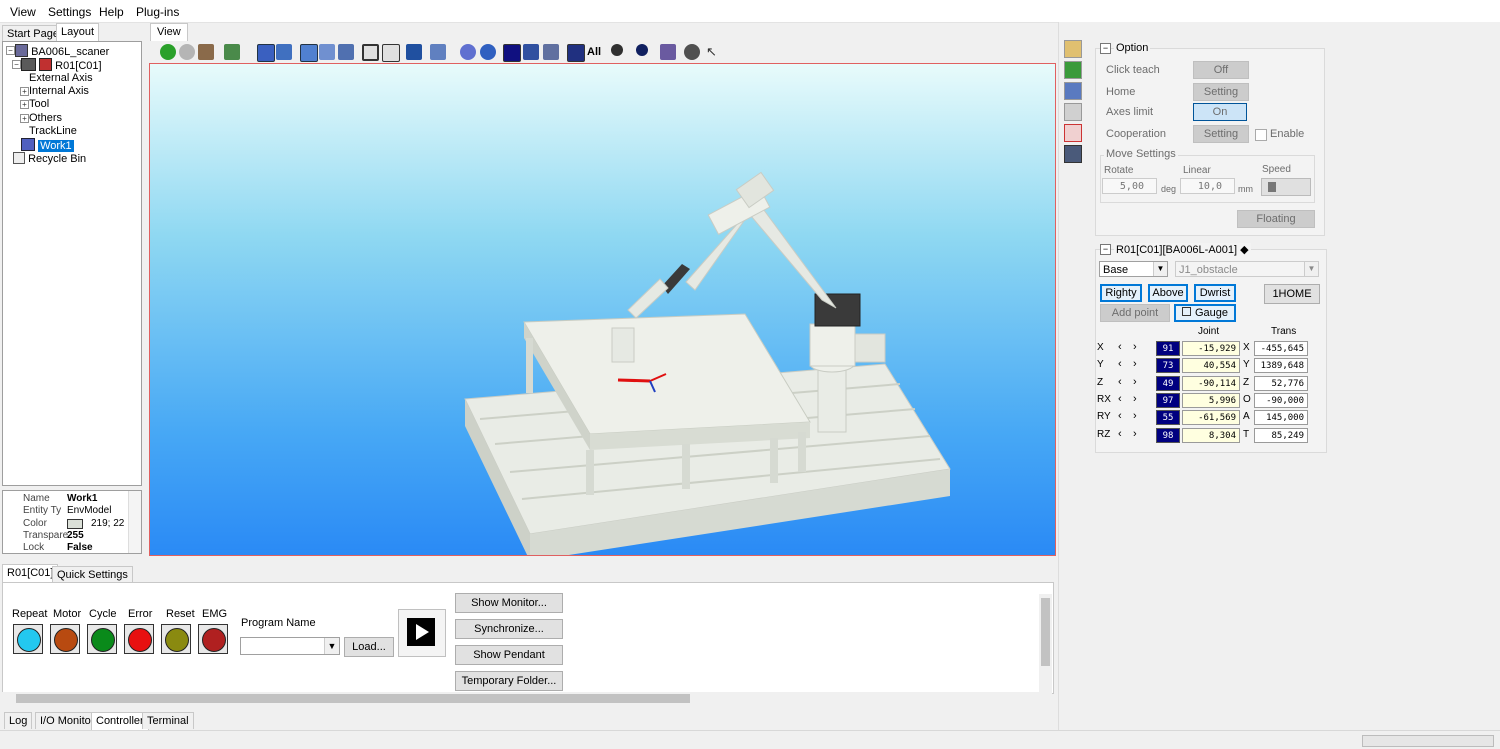 This screenshot has height=749, width=1500. I want to click on trans-value: 52,776, so click(1281, 383).